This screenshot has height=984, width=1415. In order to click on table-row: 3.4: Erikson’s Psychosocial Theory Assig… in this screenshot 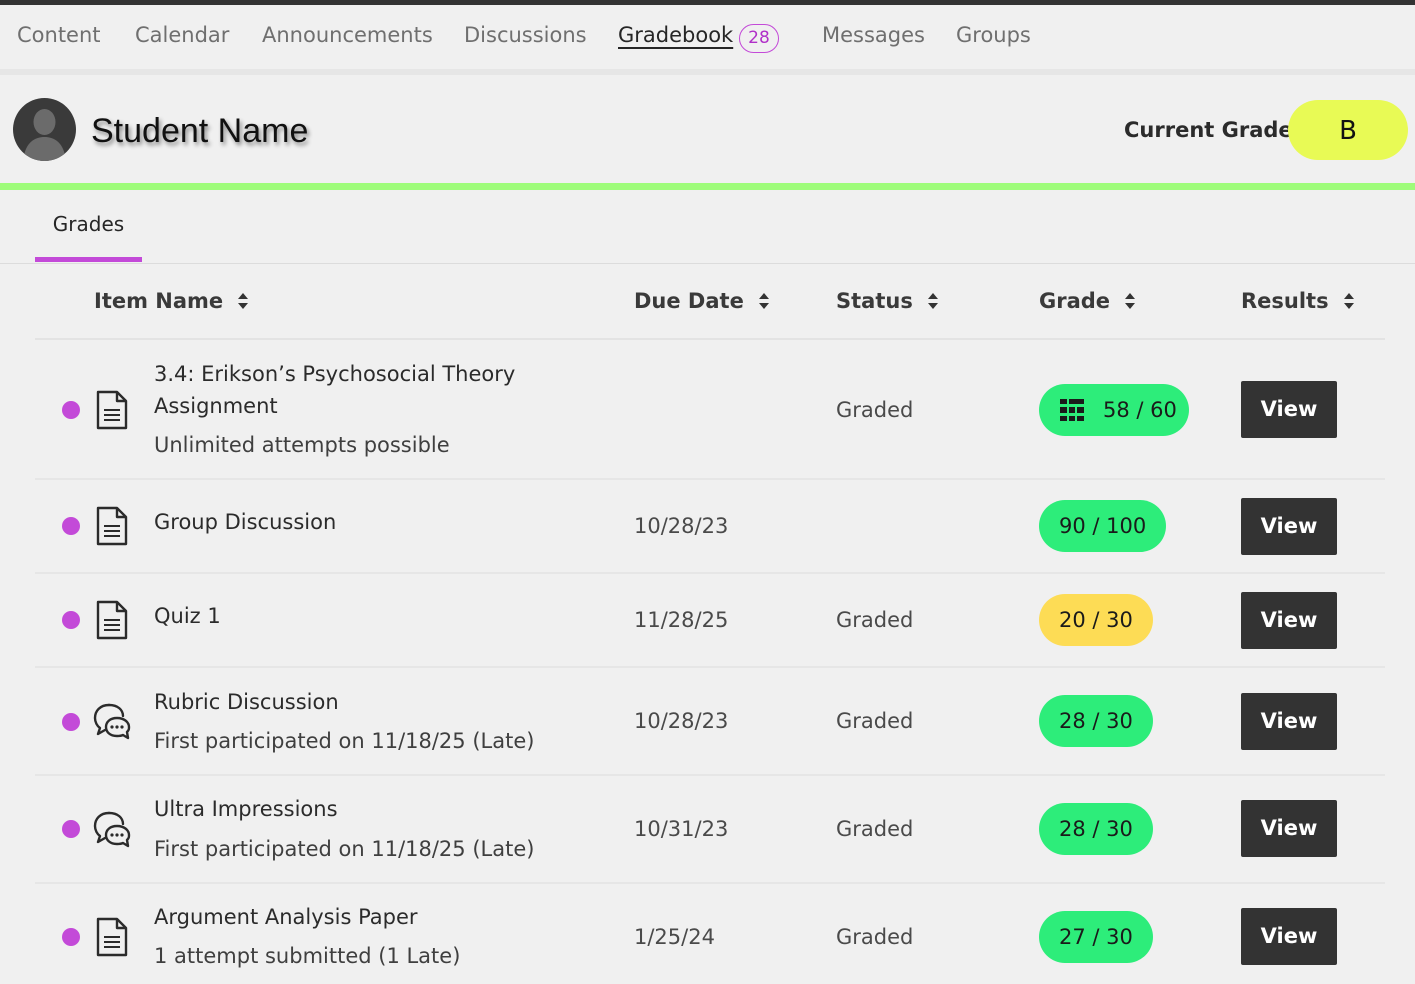, I will do `click(710, 410)`.